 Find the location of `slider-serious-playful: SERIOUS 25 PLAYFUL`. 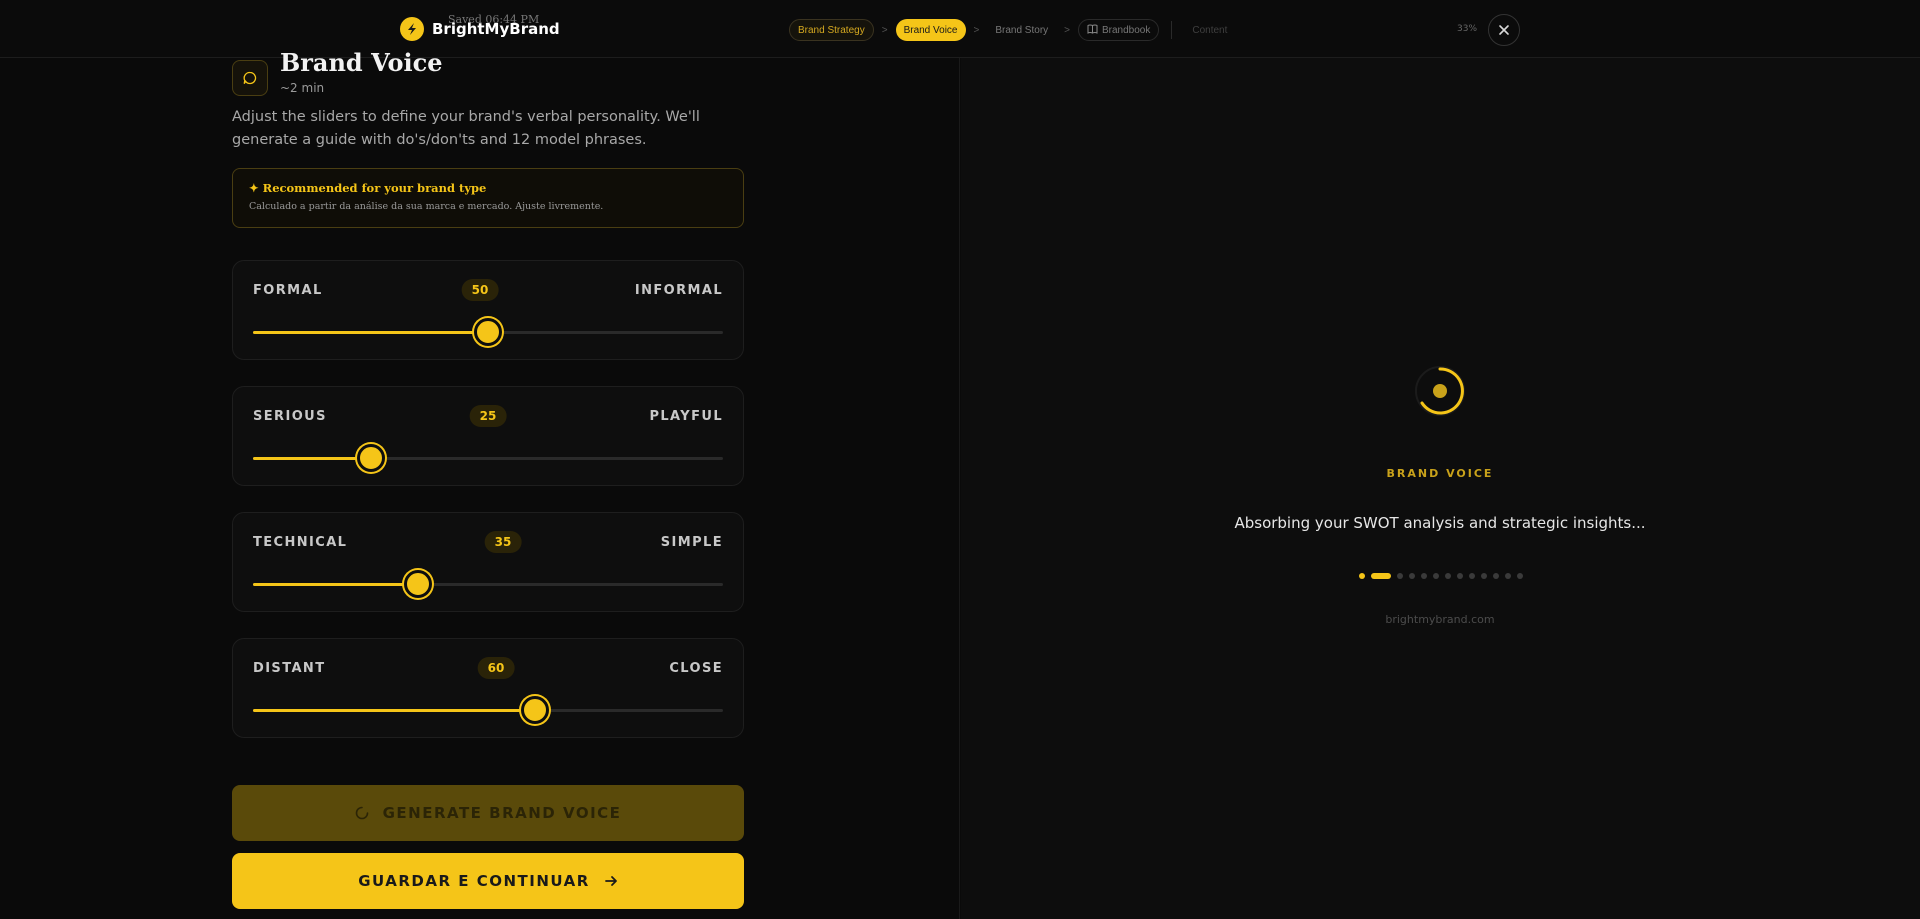

slider-serious-playful: SERIOUS 25 PLAYFUL is located at coordinates (488, 436).